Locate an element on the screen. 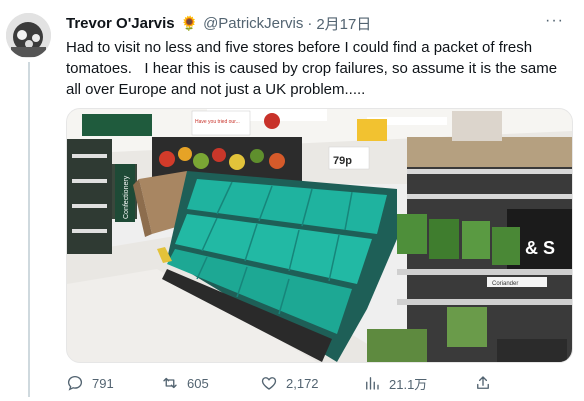 This screenshot has width=584, height=401. aisle-sign-text: Confectionery is located at coordinates (126, 197).